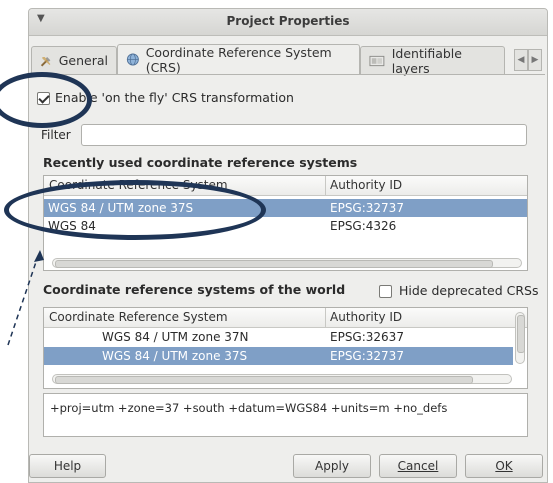 The image size is (553, 483). I want to click on tab-label: Identifiable layers, so click(426, 60).